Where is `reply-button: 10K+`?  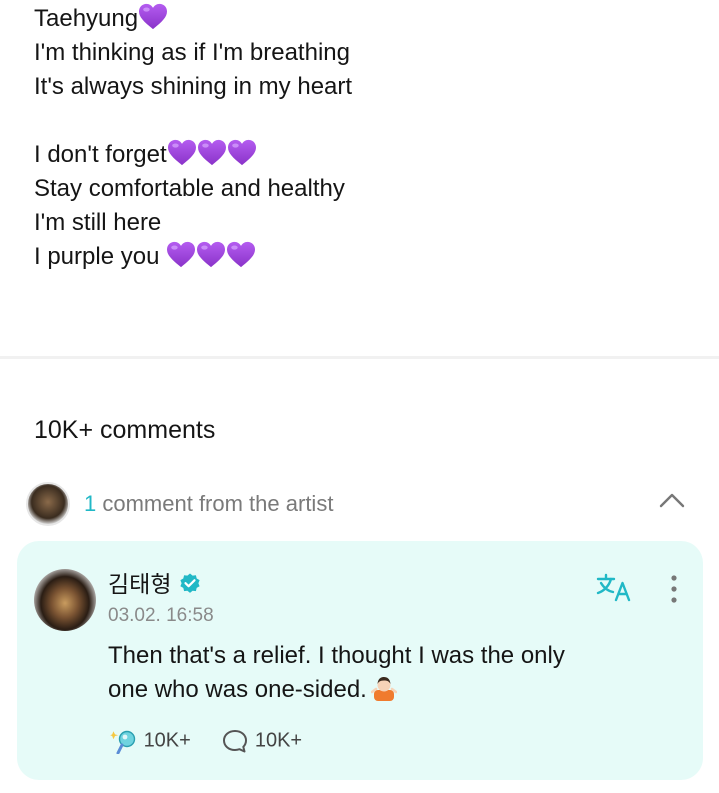 reply-button: 10K+ is located at coordinates (261, 740).